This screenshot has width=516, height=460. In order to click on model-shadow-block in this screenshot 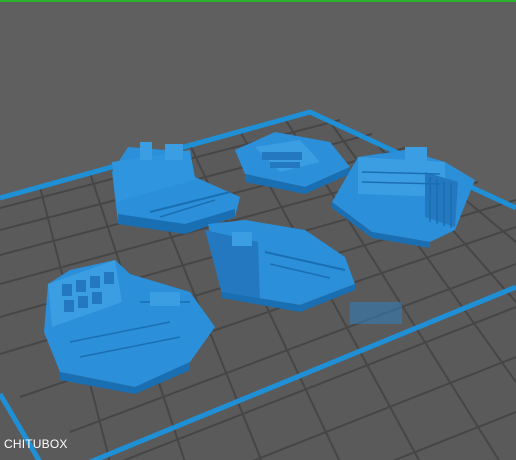, I will do `click(376, 313)`.